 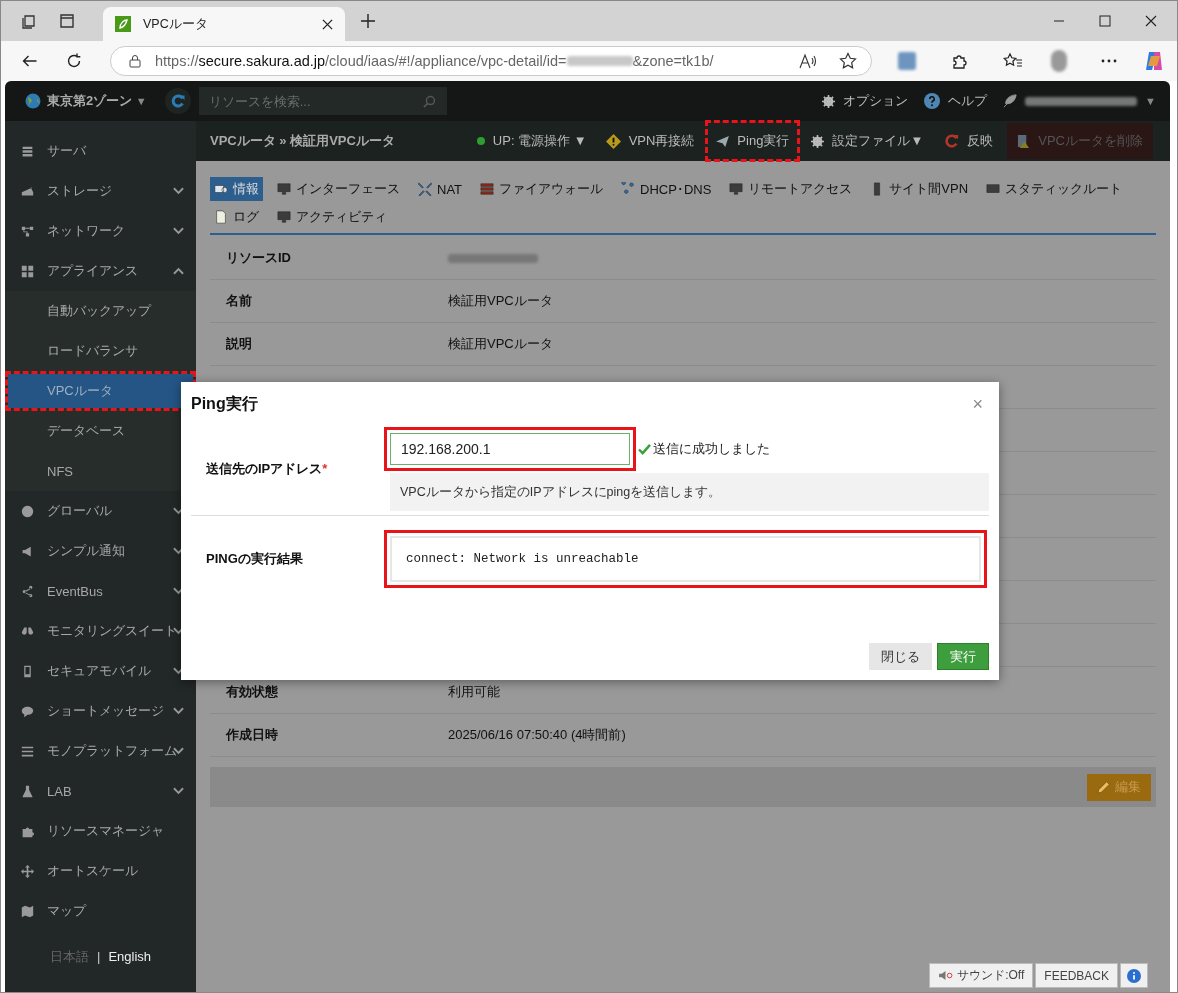 What do you see at coordinates (332, 217) in the screenshot?
I see `tab: アクティビティ` at bounding box center [332, 217].